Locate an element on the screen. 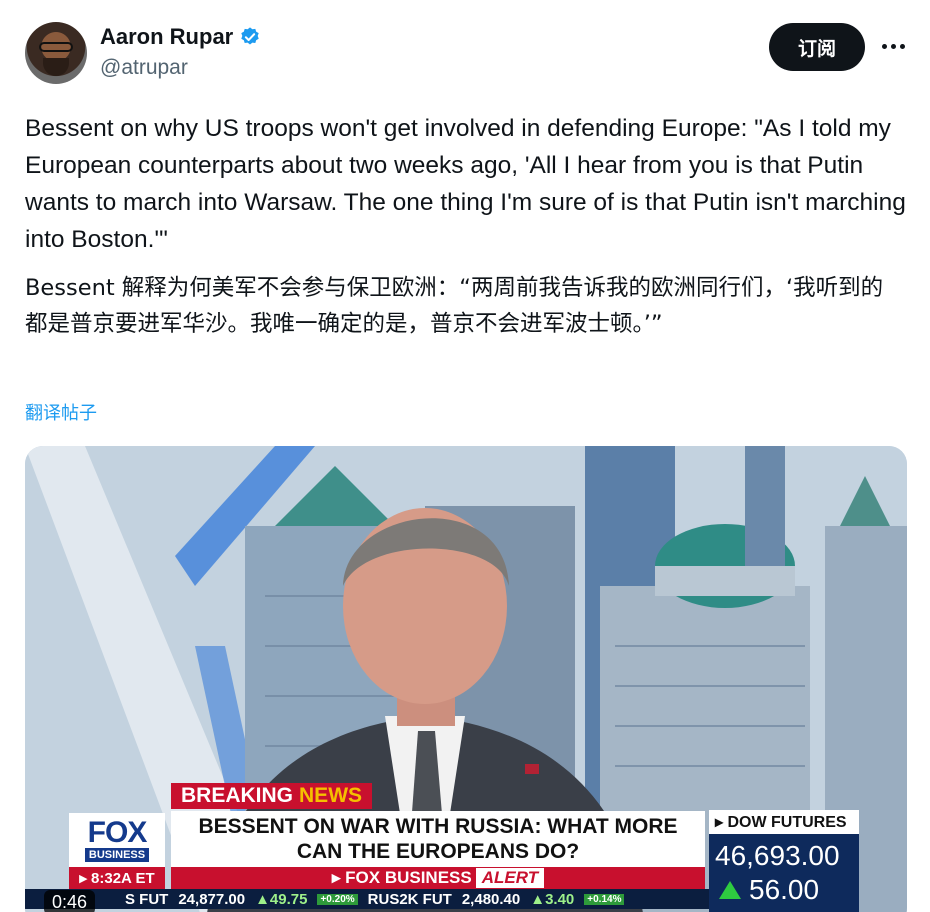 This screenshot has height=912, width=930. more-options-icon is located at coordinates (893, 46).